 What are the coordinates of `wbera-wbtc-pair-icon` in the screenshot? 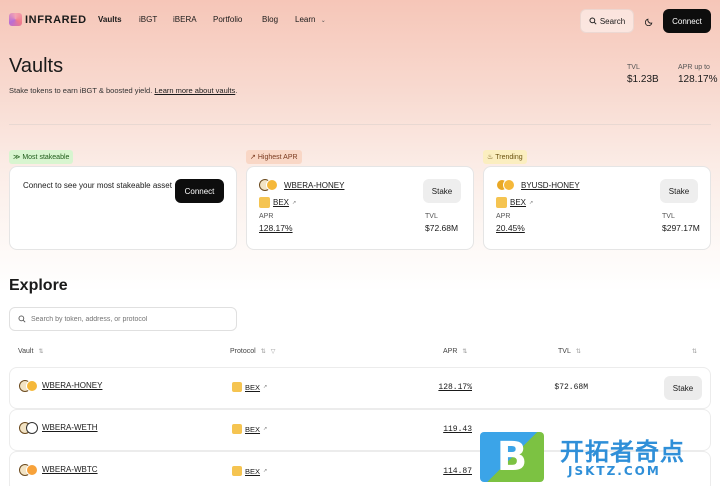 It's located at (29, 471).